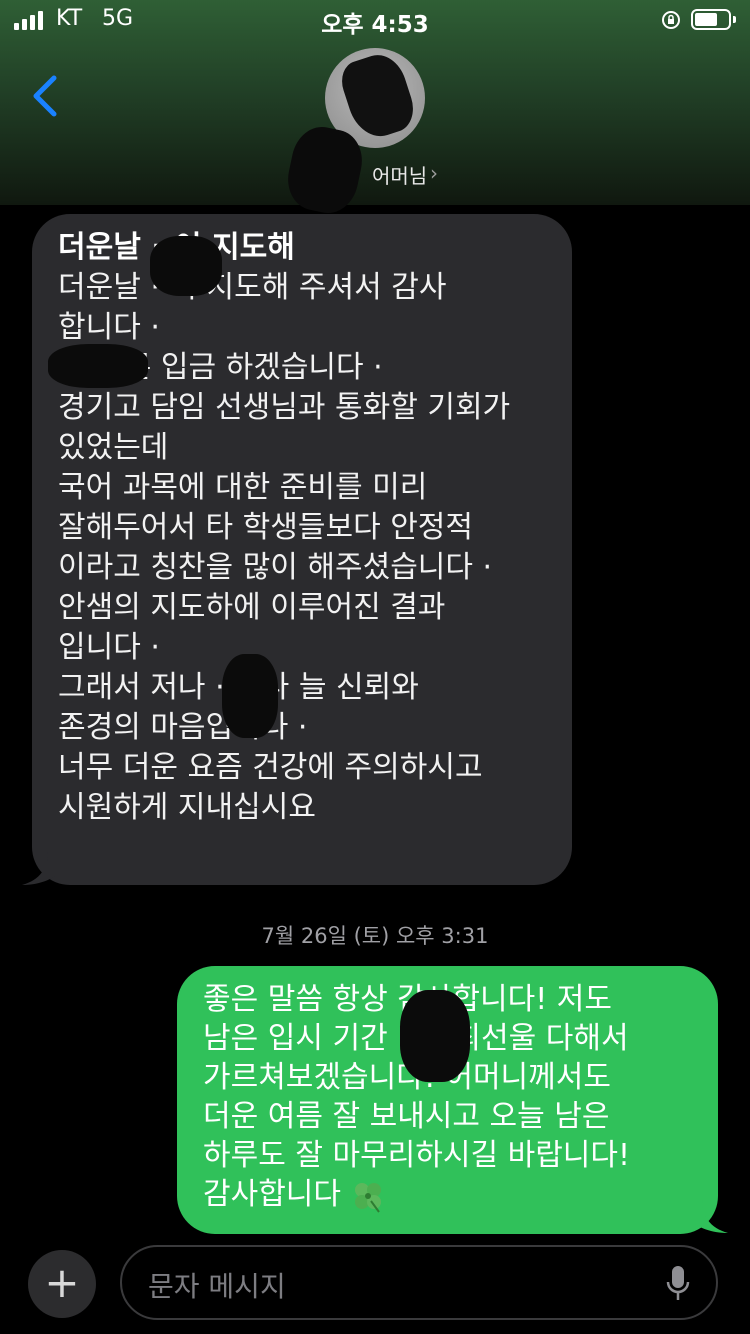 The image size is (750, 1334). What do you see at coordinates (406, 1116) in the screenshot?
I see `message-line: 더운 여름 잘 보내시고 오늘 남은` at bounding box center [406, 1116].